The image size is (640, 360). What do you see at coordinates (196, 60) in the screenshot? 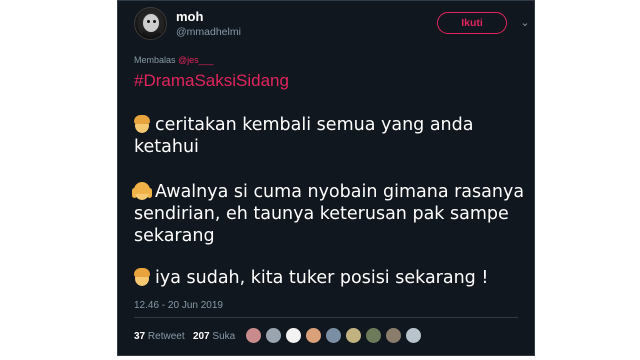
I see `reply-mention: @jes___` at bounding box center [196, 60].